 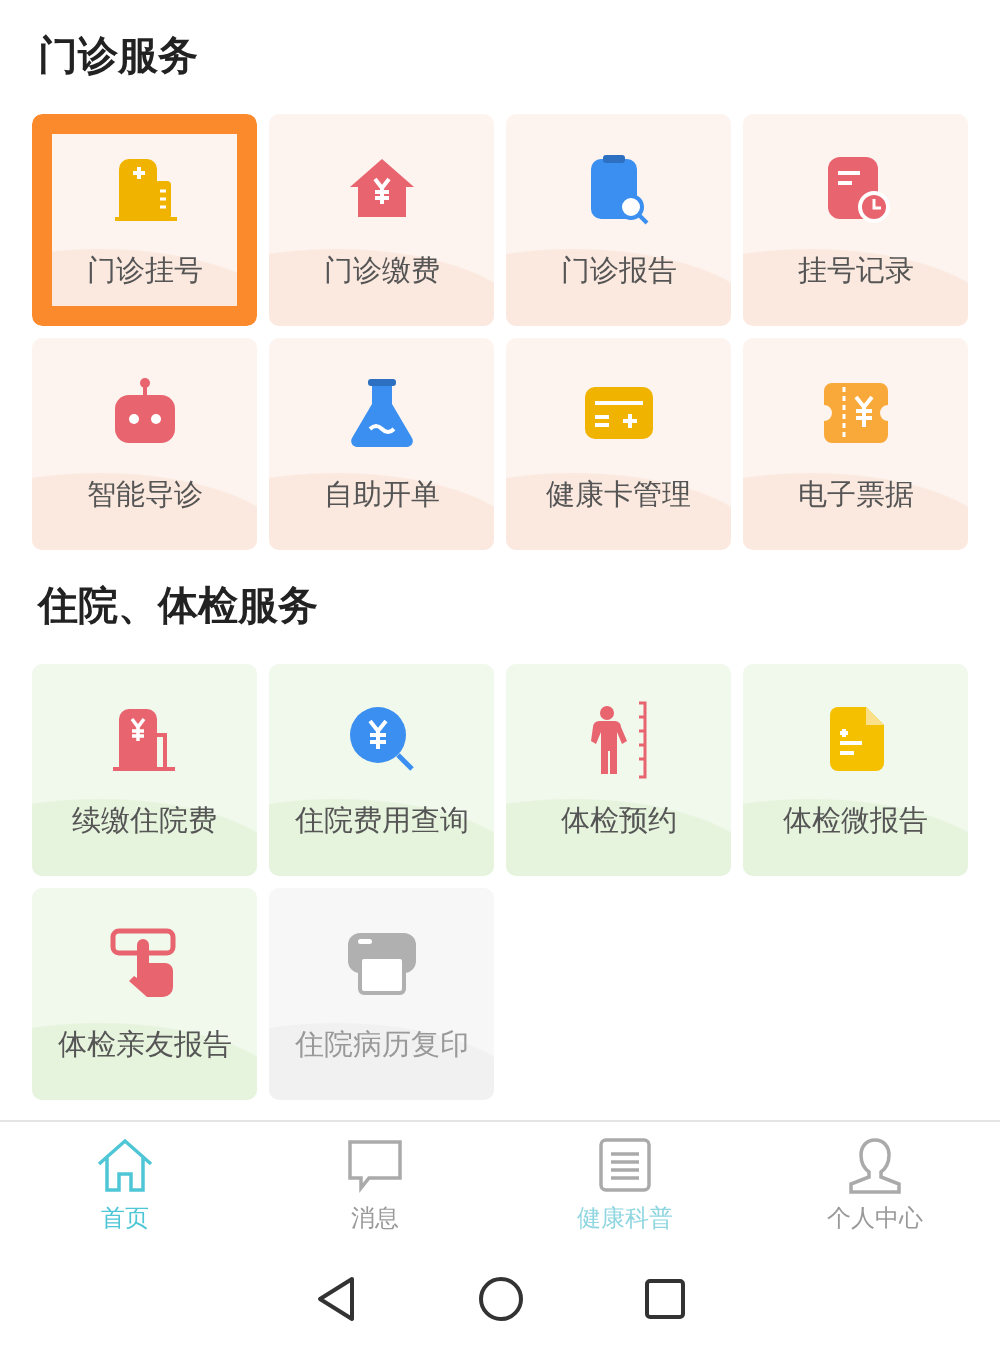 I want to click on service-tile: 门诊报告, so click(x=618, y=220).